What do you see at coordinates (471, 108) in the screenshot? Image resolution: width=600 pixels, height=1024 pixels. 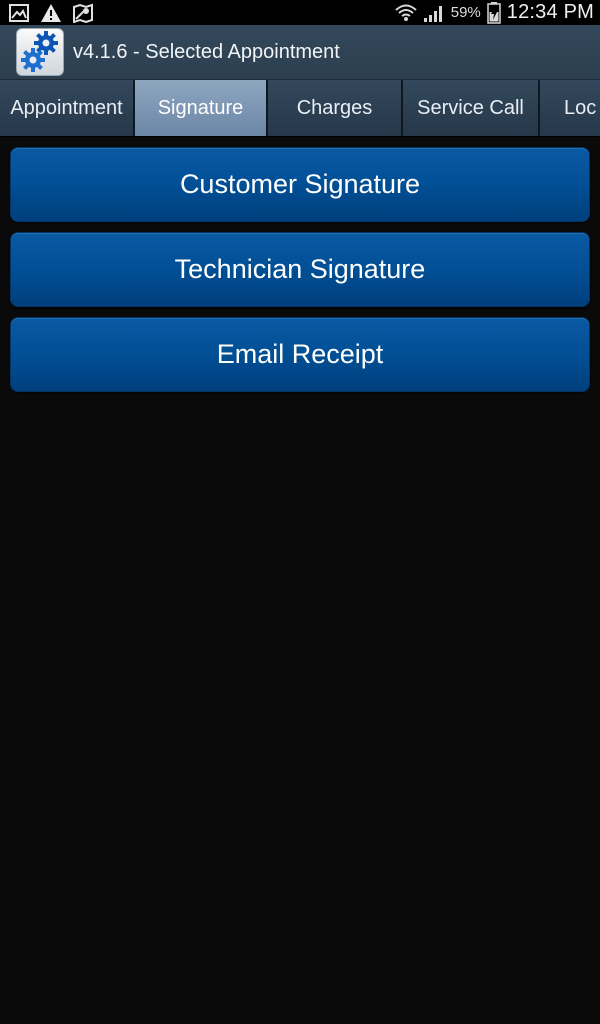 I see `tab-service-call: Service Call` at bounding box center [471, 108].